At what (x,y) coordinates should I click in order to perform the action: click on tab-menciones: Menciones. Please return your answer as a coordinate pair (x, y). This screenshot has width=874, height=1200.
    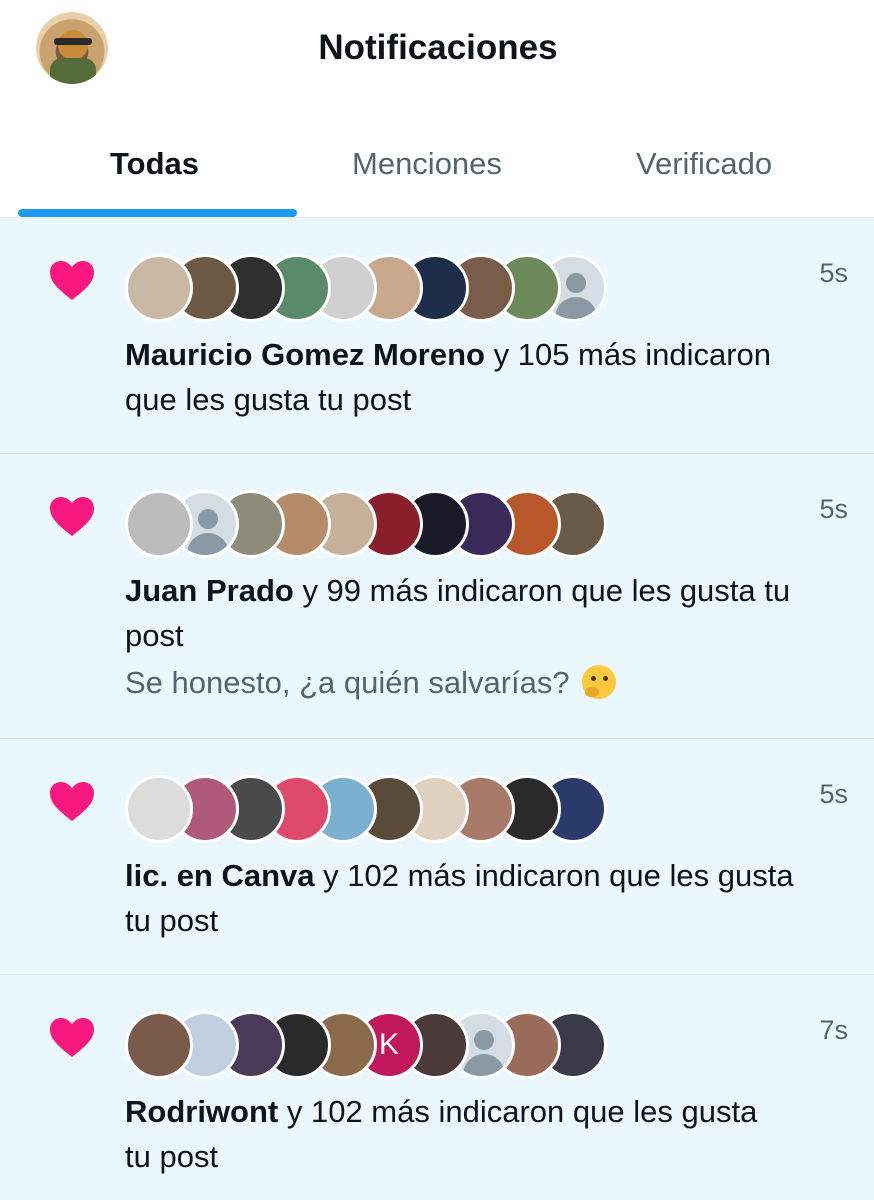
    Looking at the image, I should click on (427, 164).